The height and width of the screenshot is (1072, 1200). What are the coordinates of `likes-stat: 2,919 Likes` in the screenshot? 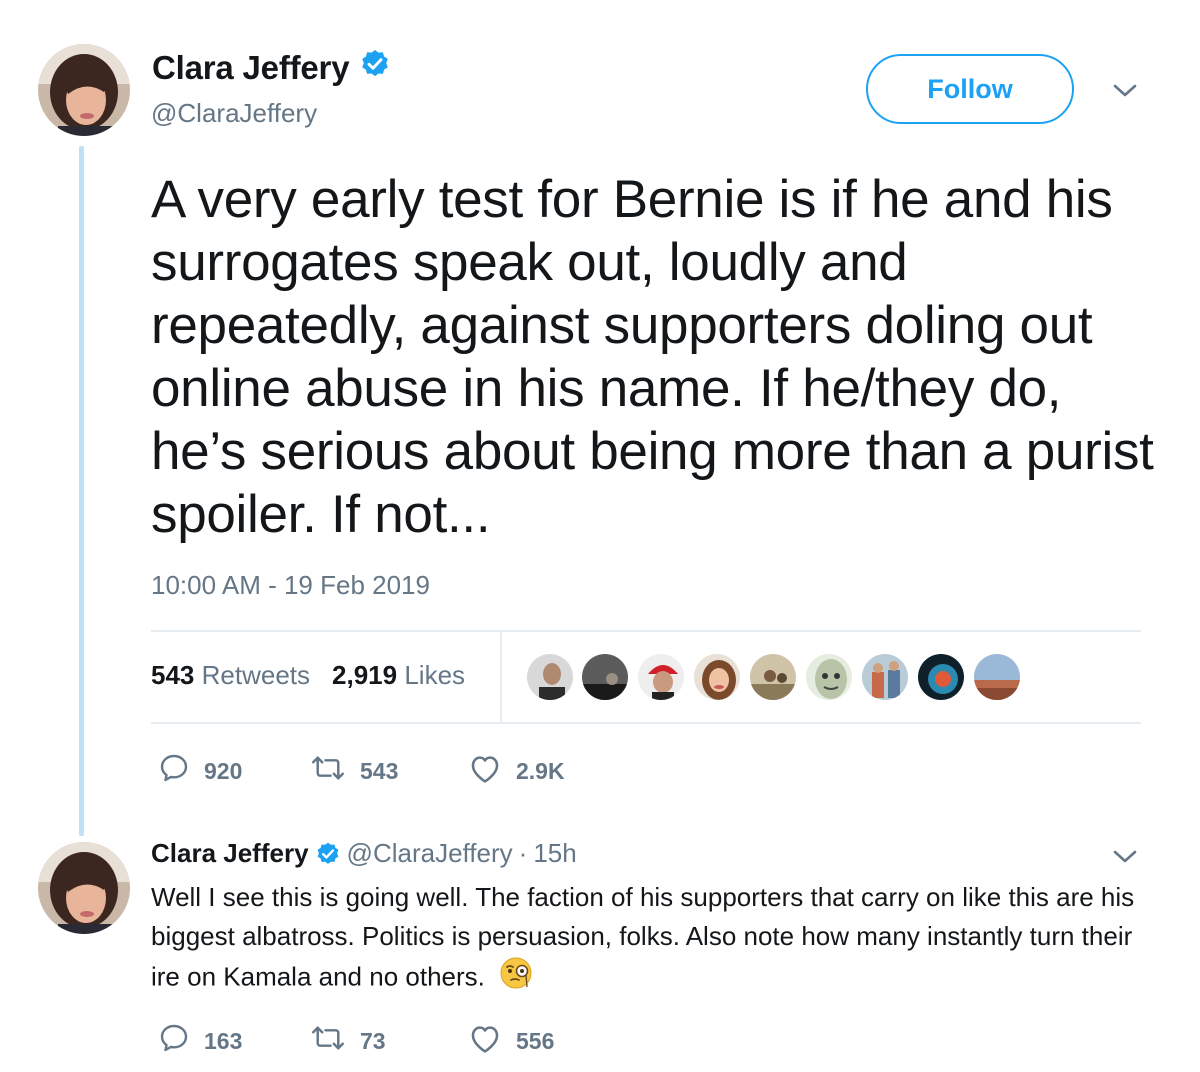 It's located at (398, 675).